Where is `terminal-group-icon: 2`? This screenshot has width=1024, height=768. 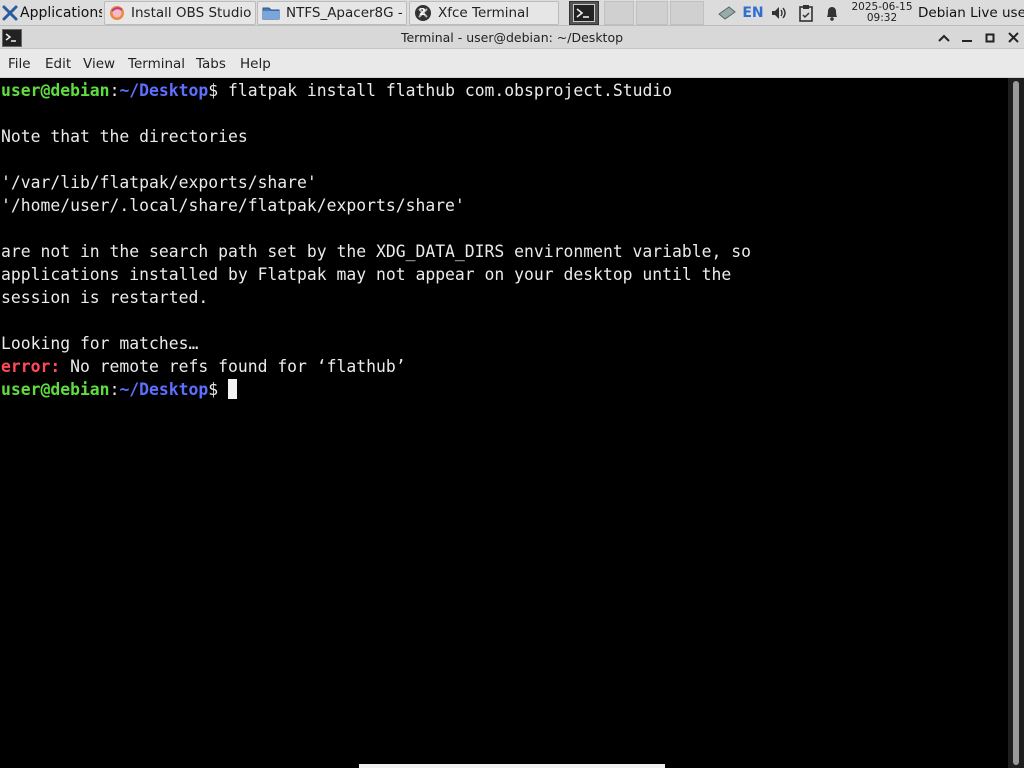 terminal-group-icon: 2 is located at coordinates (423, 13).